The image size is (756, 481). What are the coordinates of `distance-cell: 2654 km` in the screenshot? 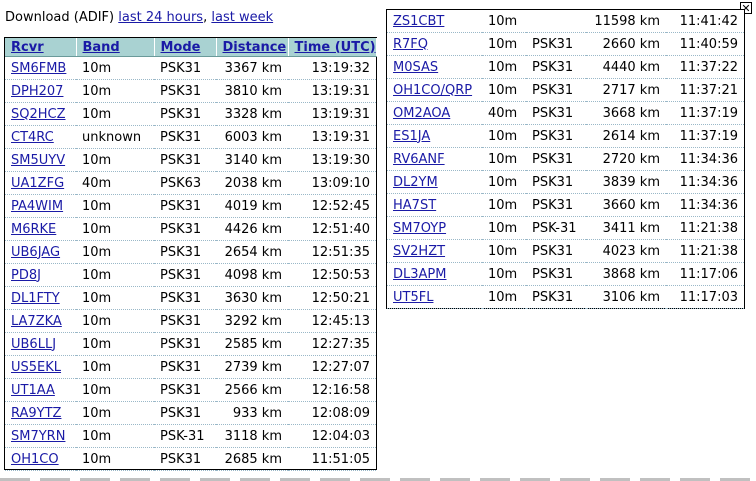 It's located at (252, 252).